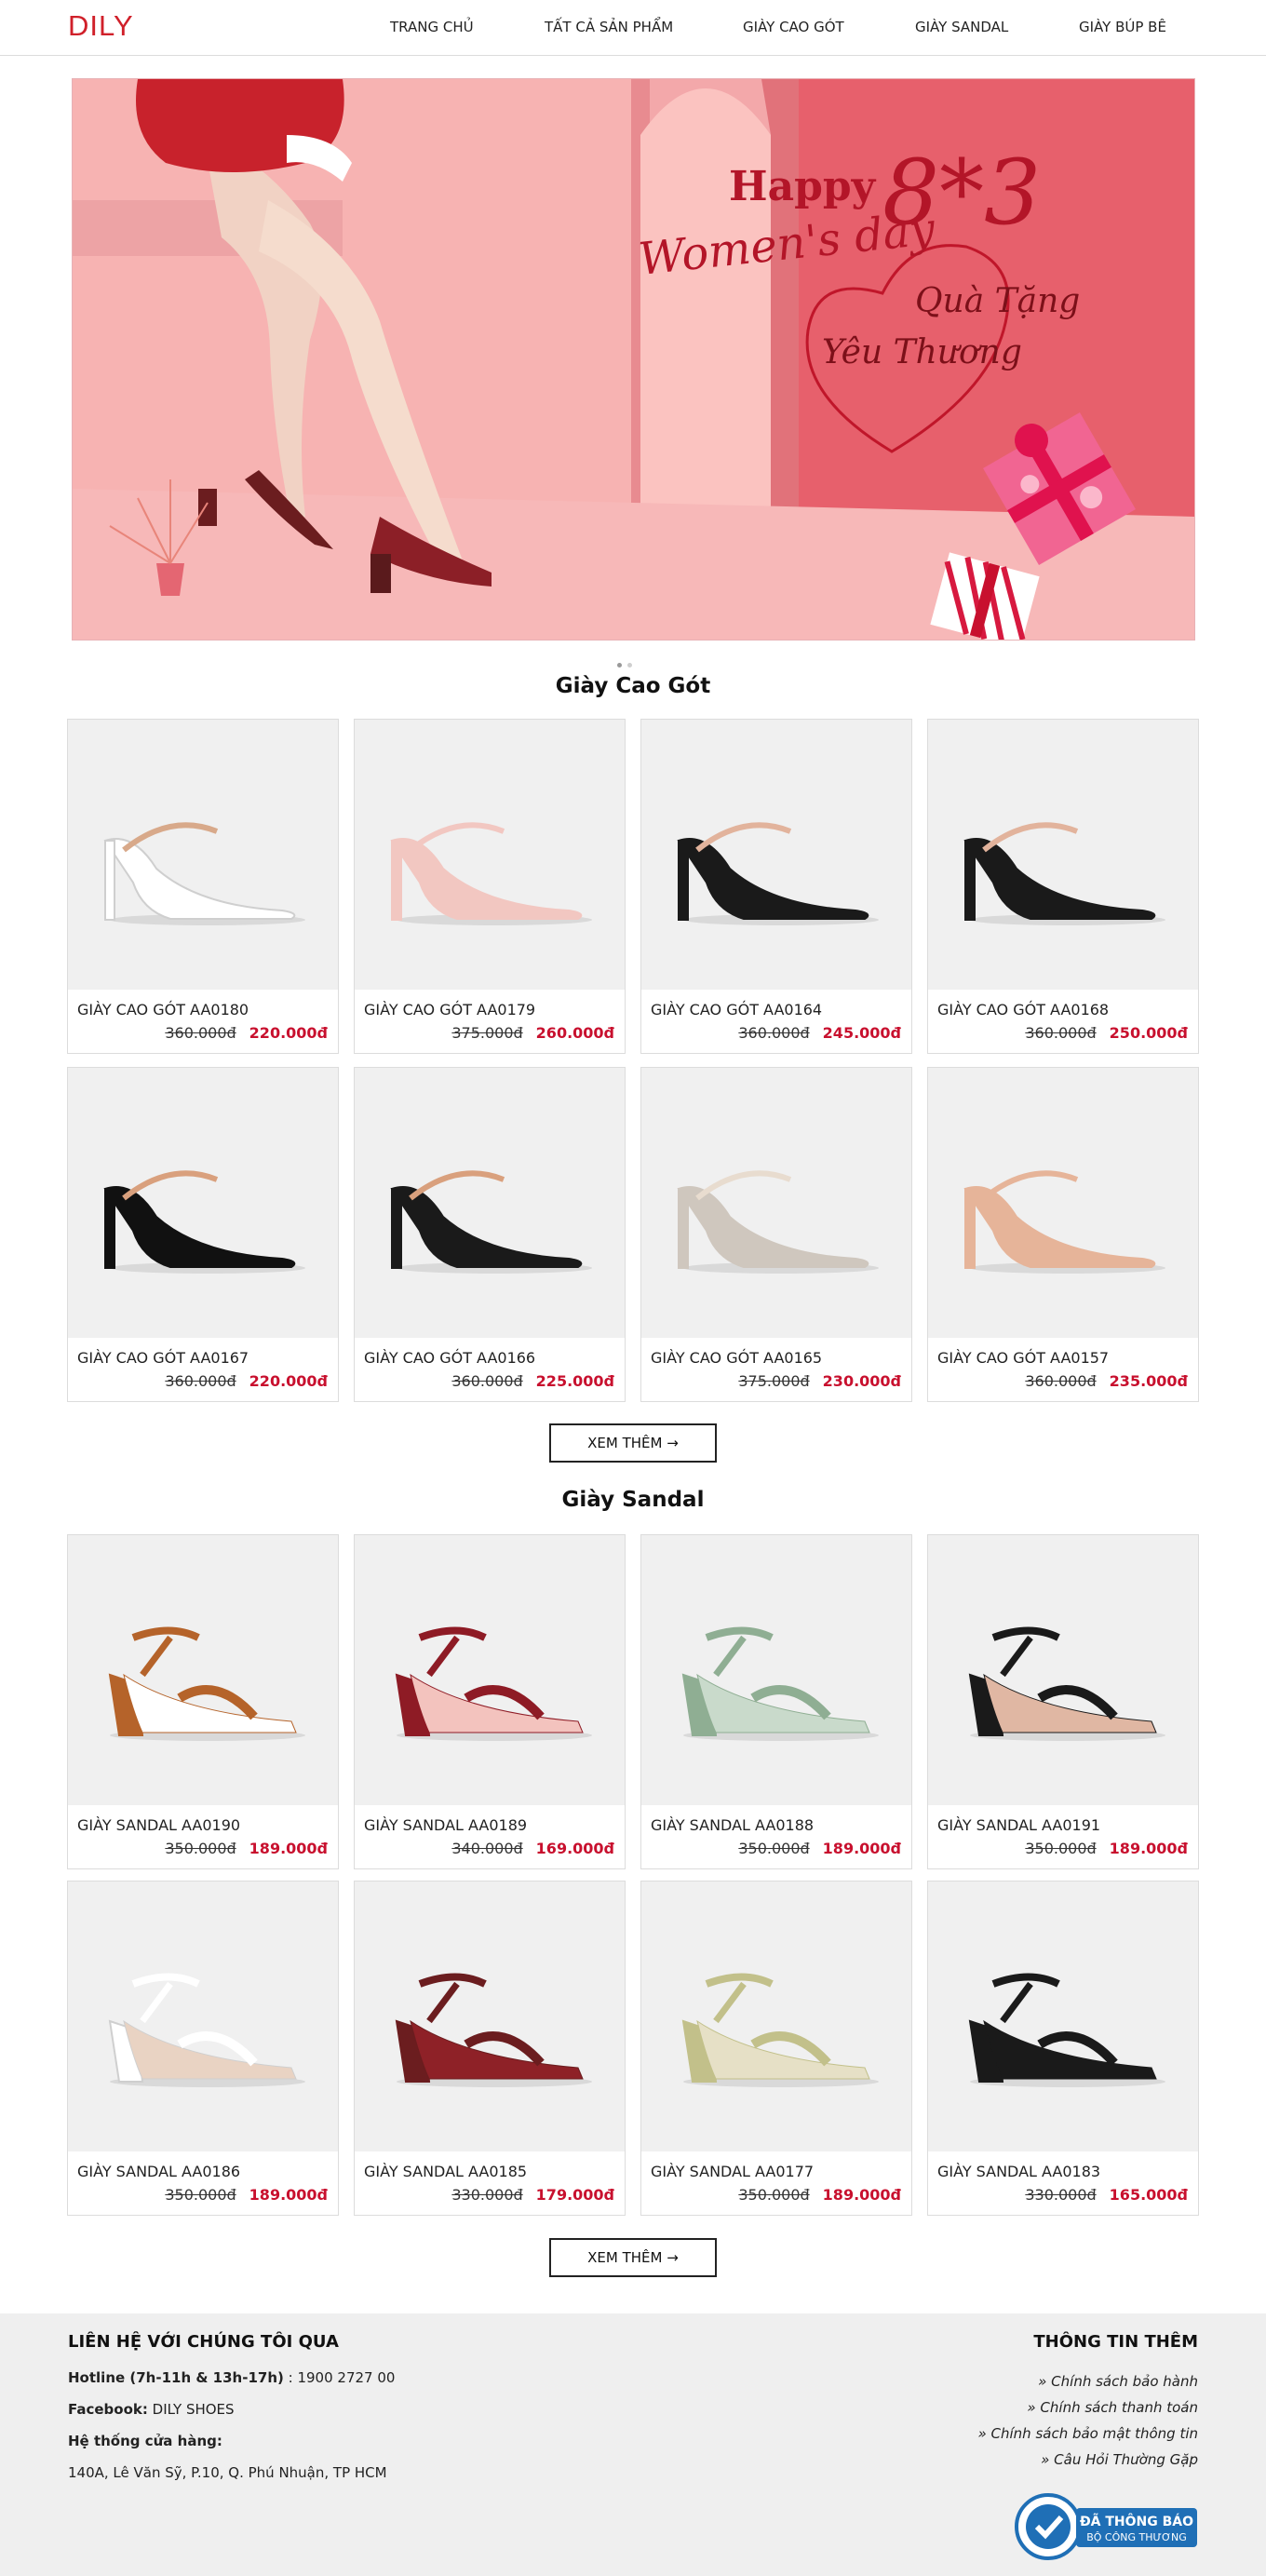 This screenshot has height=2576, width=1266. What do you see at coordinates (176, 2377) in the screenshot?
I see `hotline-label: Hotline (7h-11h & 13h-17h)` at bounding box center [176, 2377].